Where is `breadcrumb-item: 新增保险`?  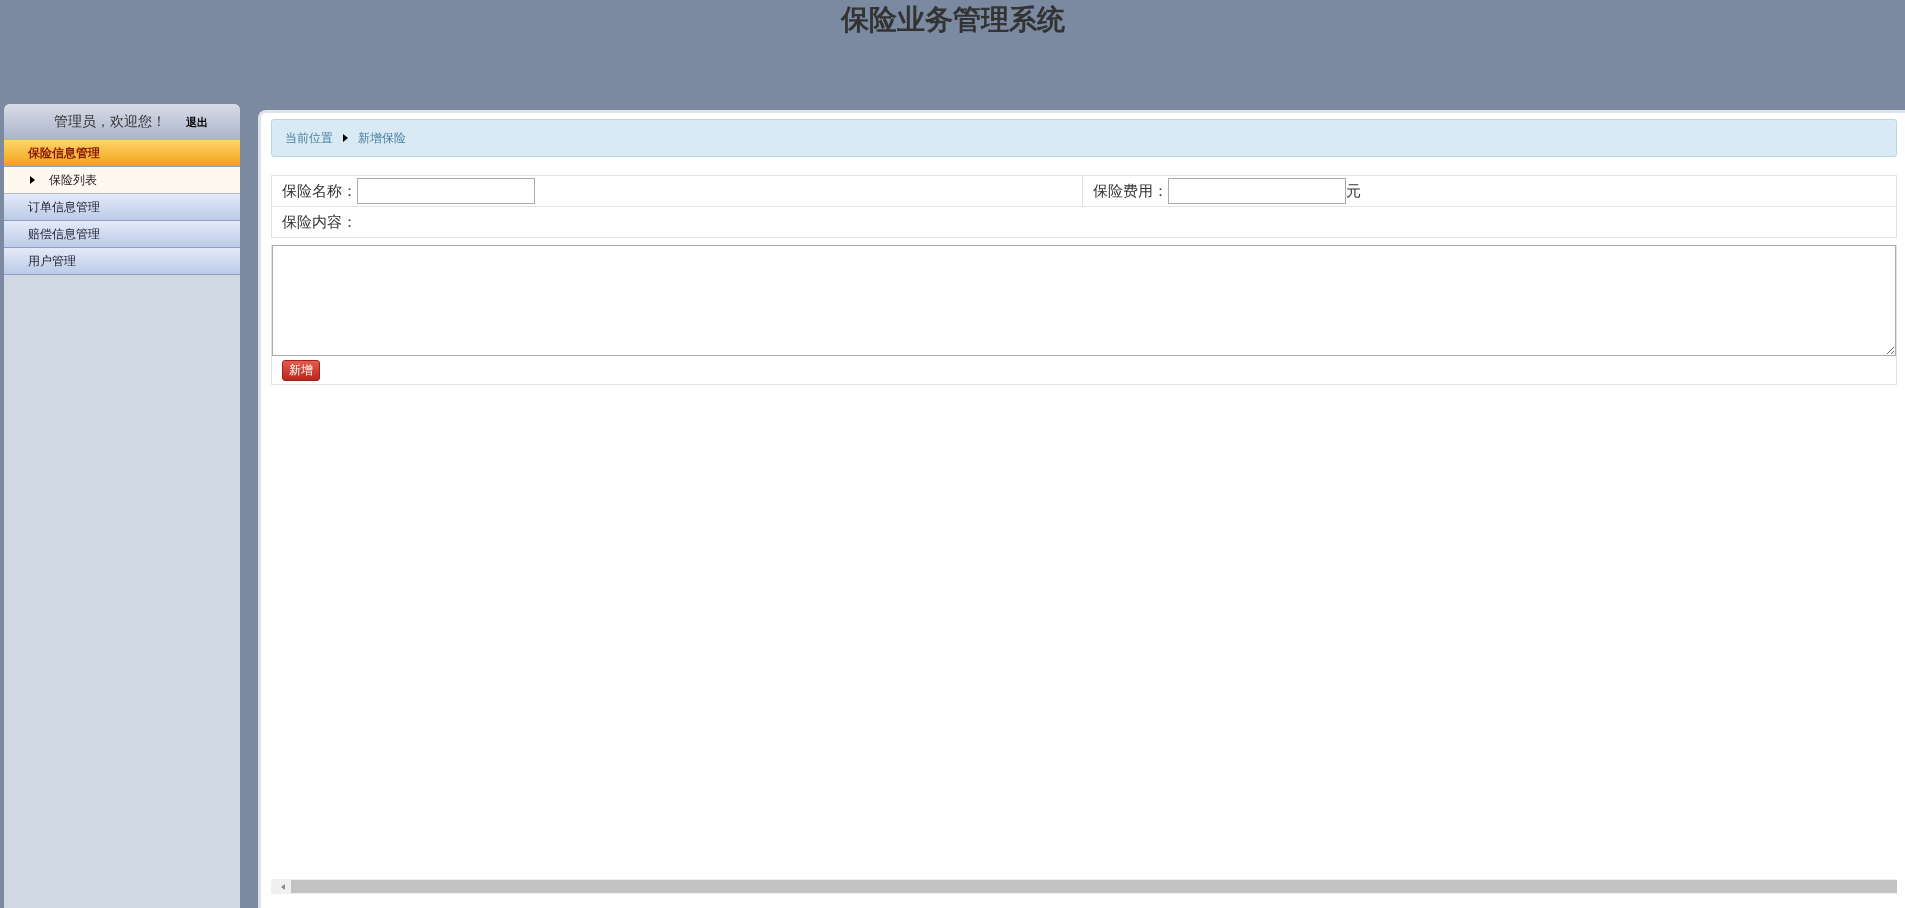
breadcrumb-item: 新增保险 is located at coordinates (382, 138).